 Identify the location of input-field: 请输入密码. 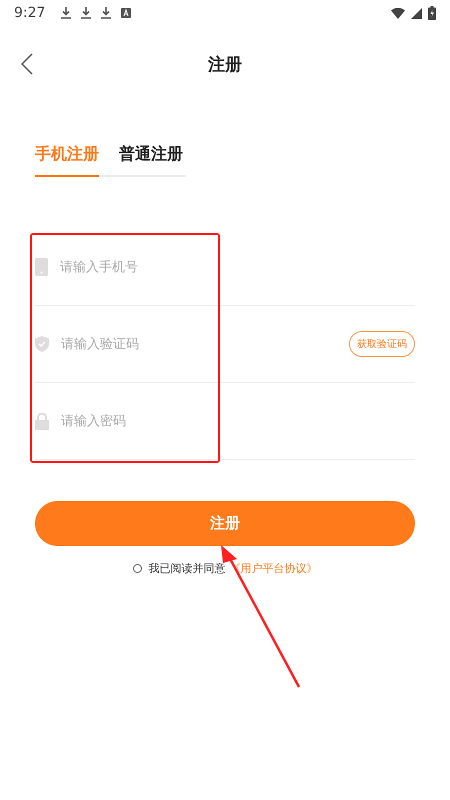
(238, 421).